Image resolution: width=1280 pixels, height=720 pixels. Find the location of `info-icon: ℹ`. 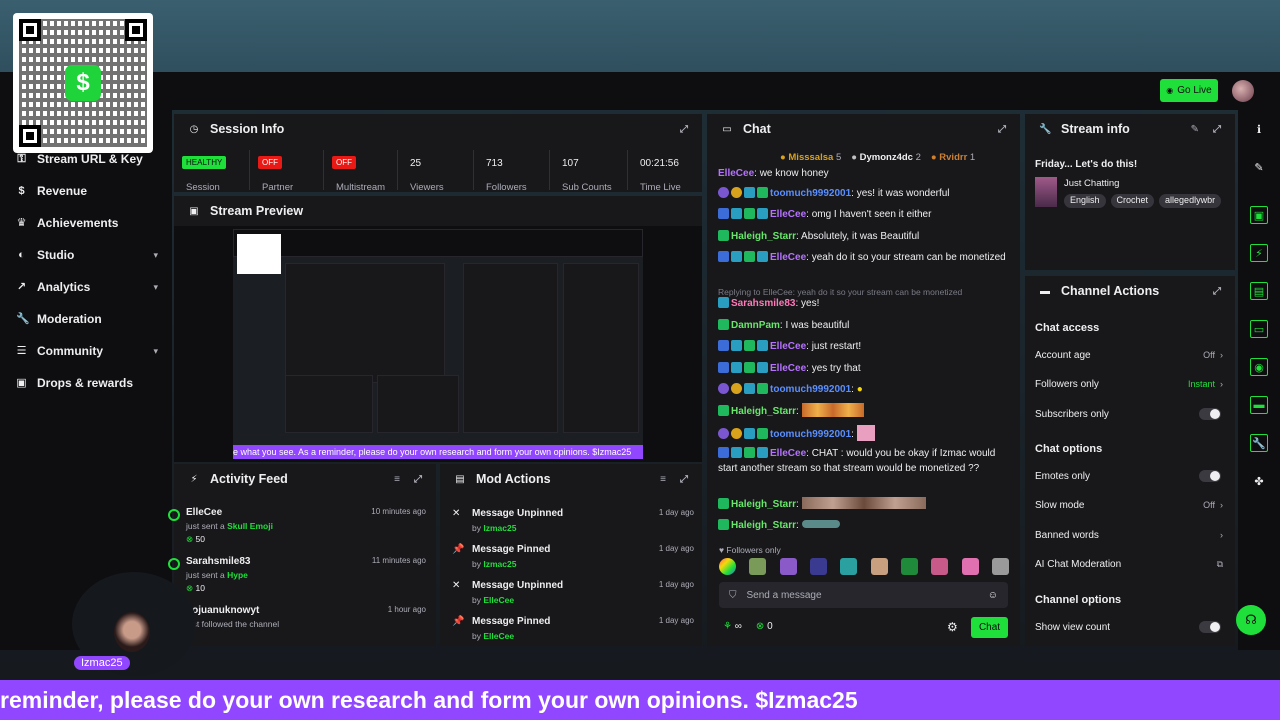

info-icon: ℹ is located at coordinates (1259, 129).